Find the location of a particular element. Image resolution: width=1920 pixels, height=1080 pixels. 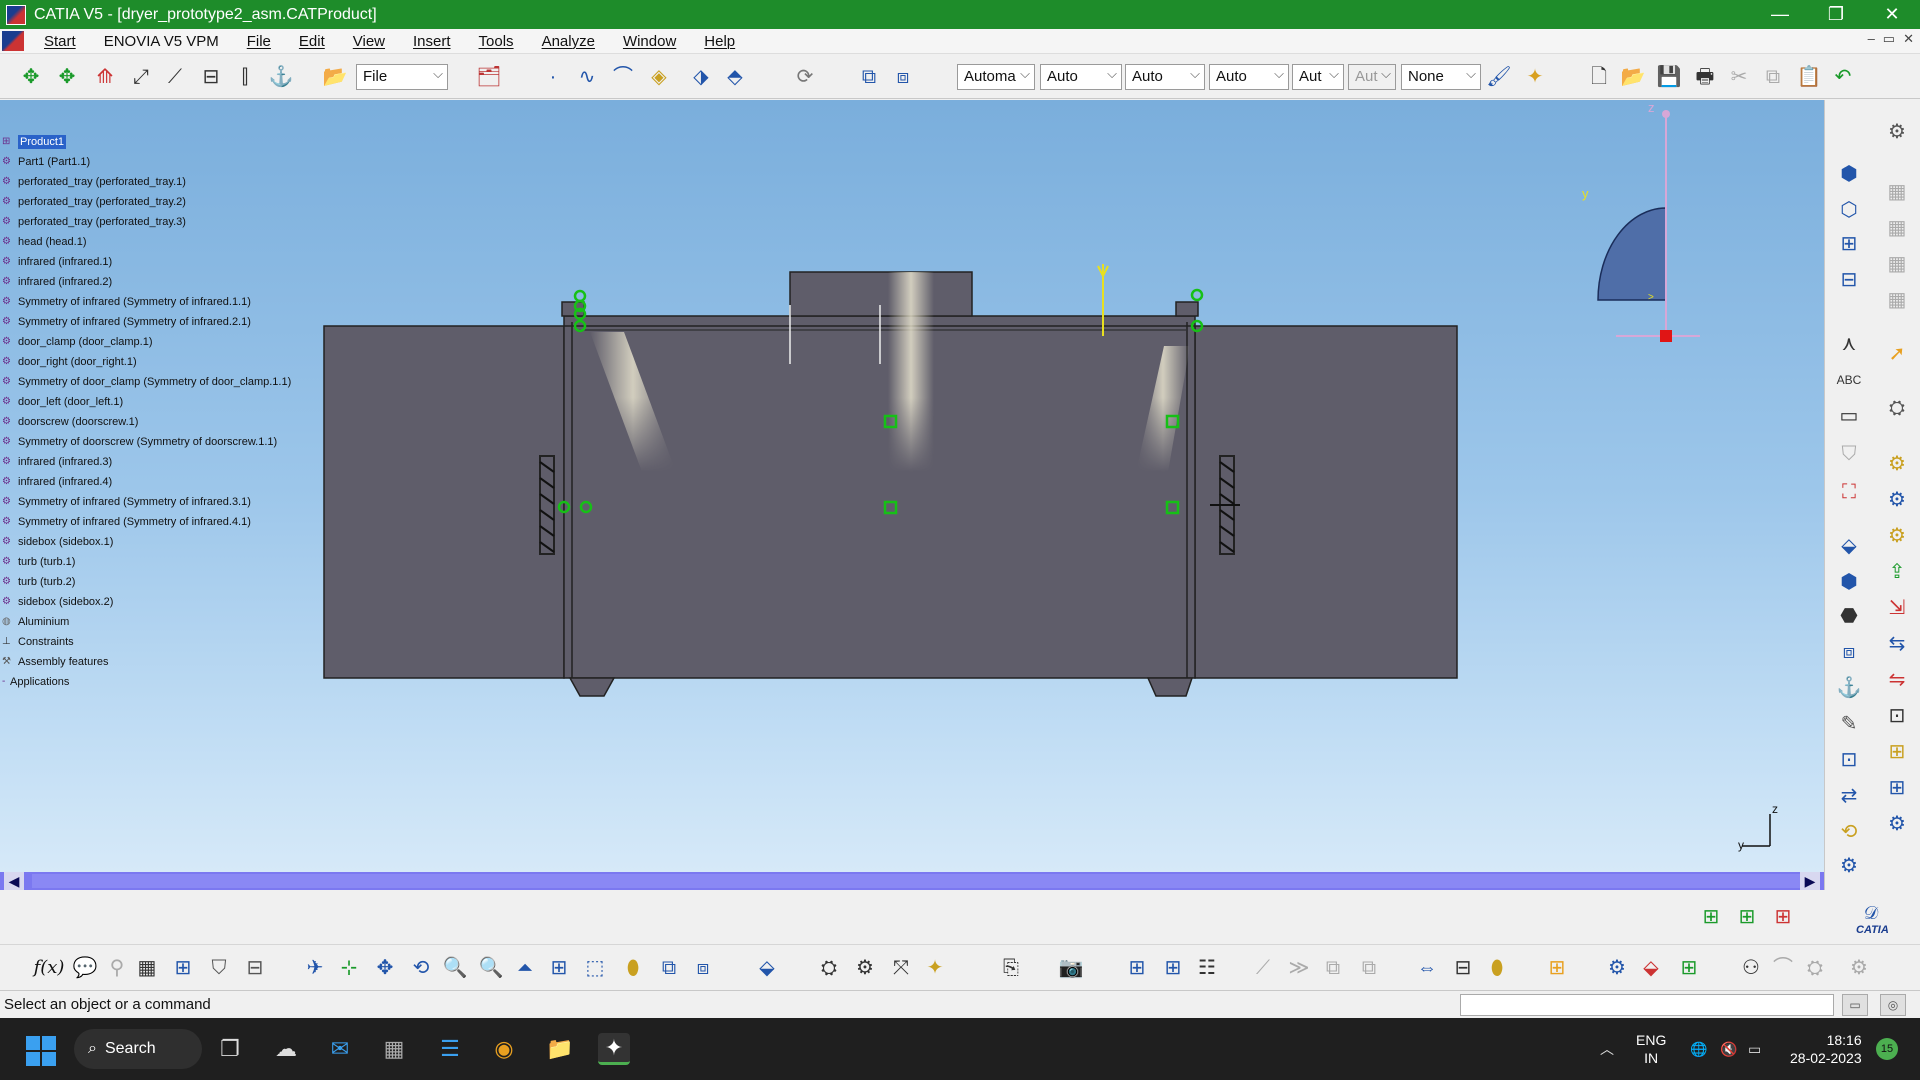

scene-icon: ⛭ is located at coordinates (829, 968).